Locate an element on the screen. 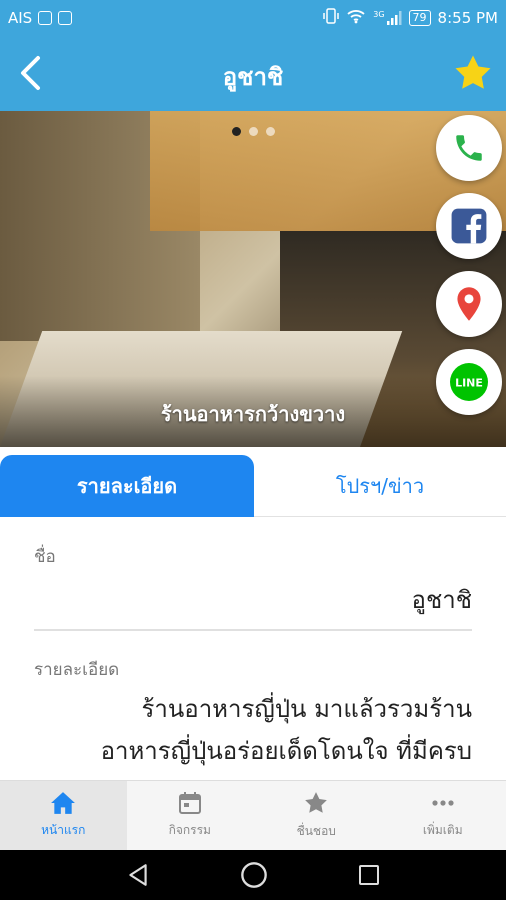 This screenshot has height=900, width=506. tab-details: รายละเอียด is located at coordinates (127, 486).